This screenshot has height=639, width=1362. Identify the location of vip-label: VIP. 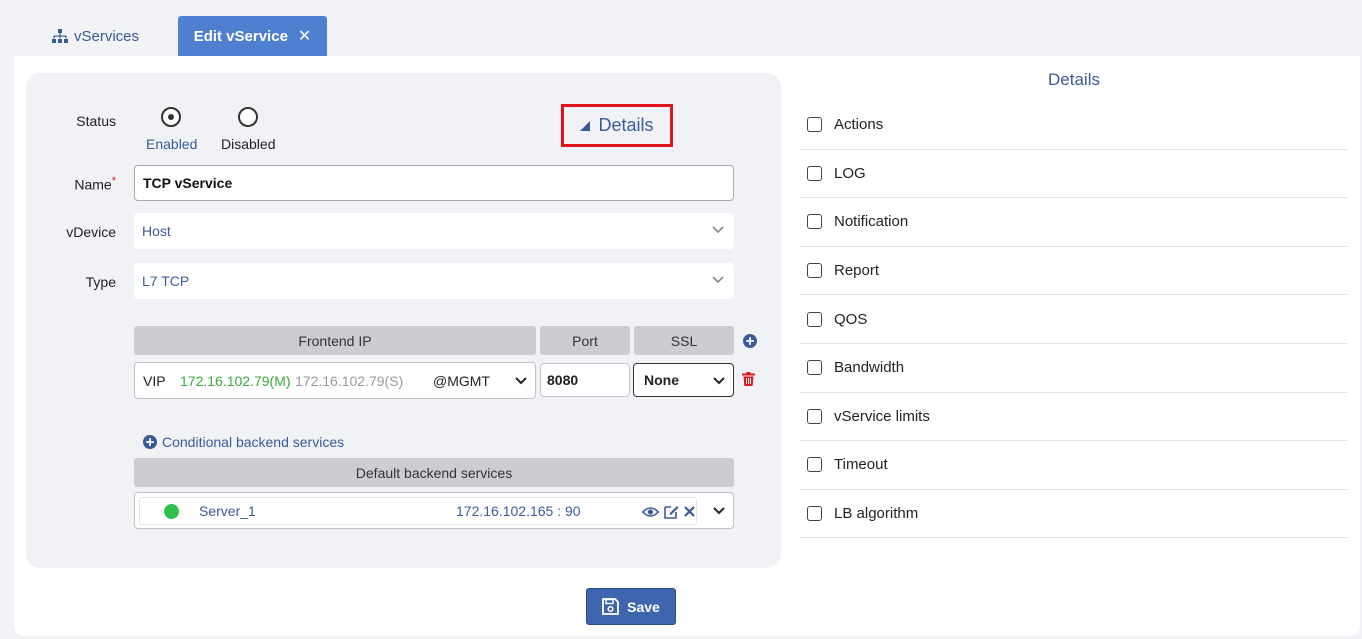
(154, 380).